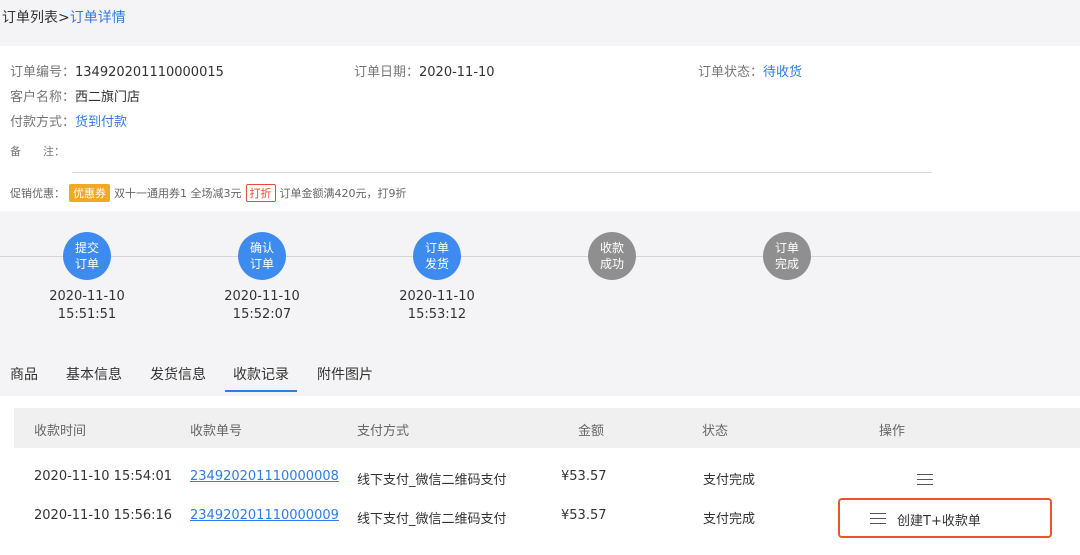 The image size is (1080, 555). I want to click on payment-method-label: 付款方式：, so click(43, 122).